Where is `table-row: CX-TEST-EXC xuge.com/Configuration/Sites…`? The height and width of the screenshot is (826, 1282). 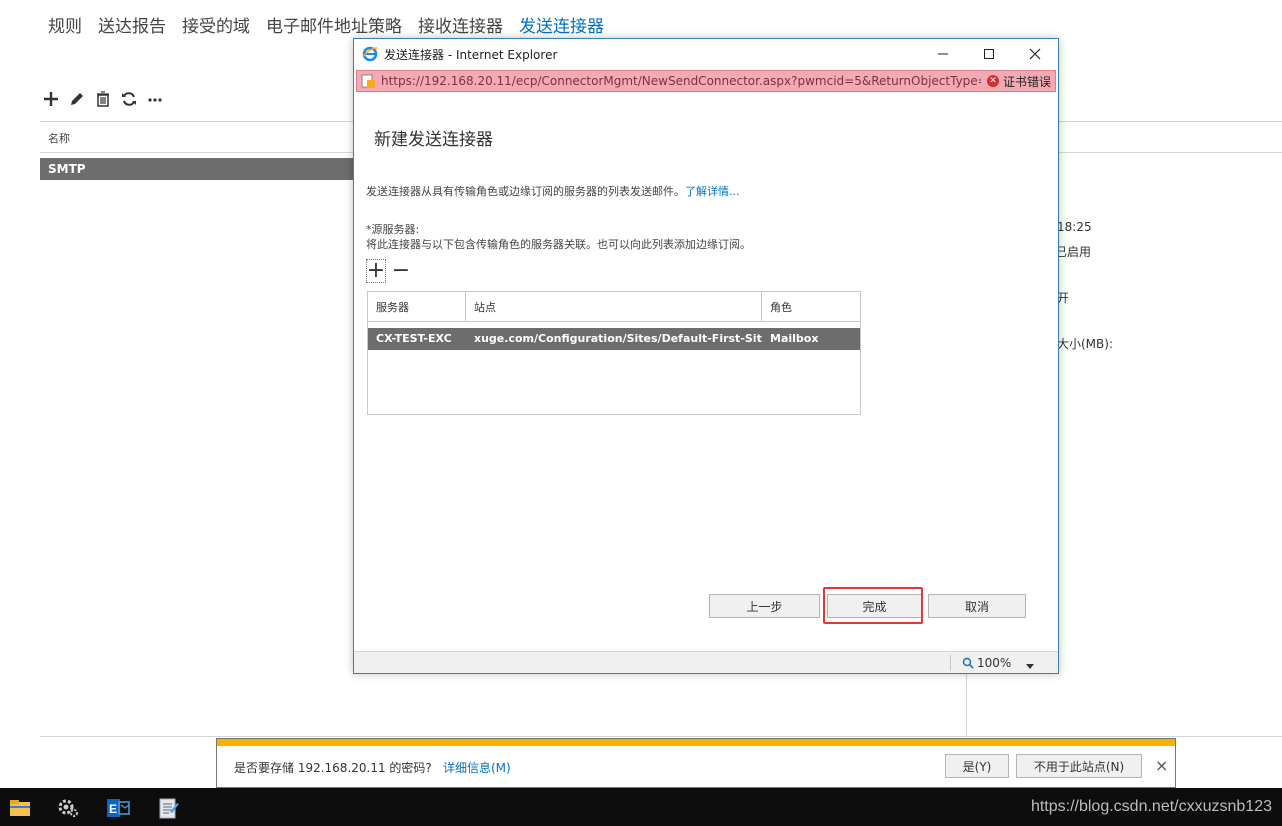 table-row: CX-TEST-EXC xuge.com/Configuration/Sites… is located at coordinates (614, 339).